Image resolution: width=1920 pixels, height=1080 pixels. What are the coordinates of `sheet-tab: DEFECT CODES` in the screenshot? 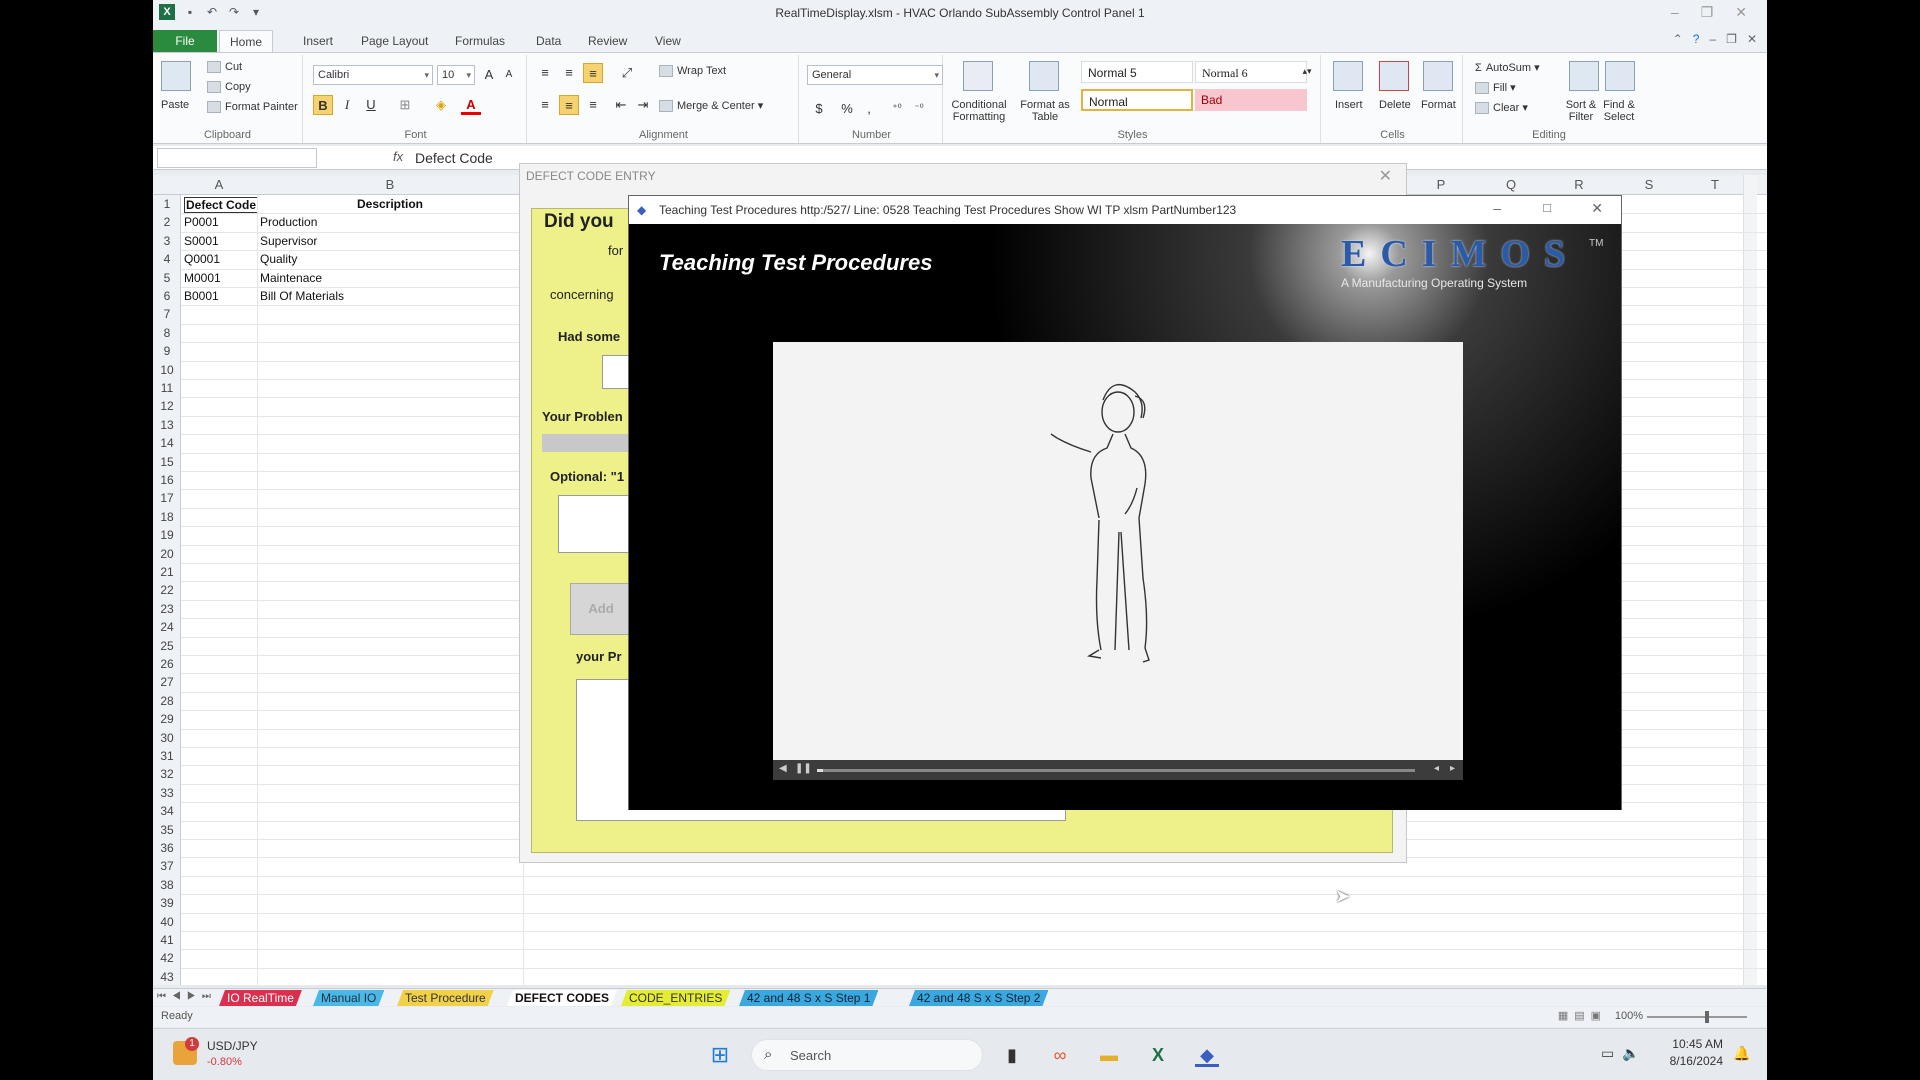 It's located at (562, 998).